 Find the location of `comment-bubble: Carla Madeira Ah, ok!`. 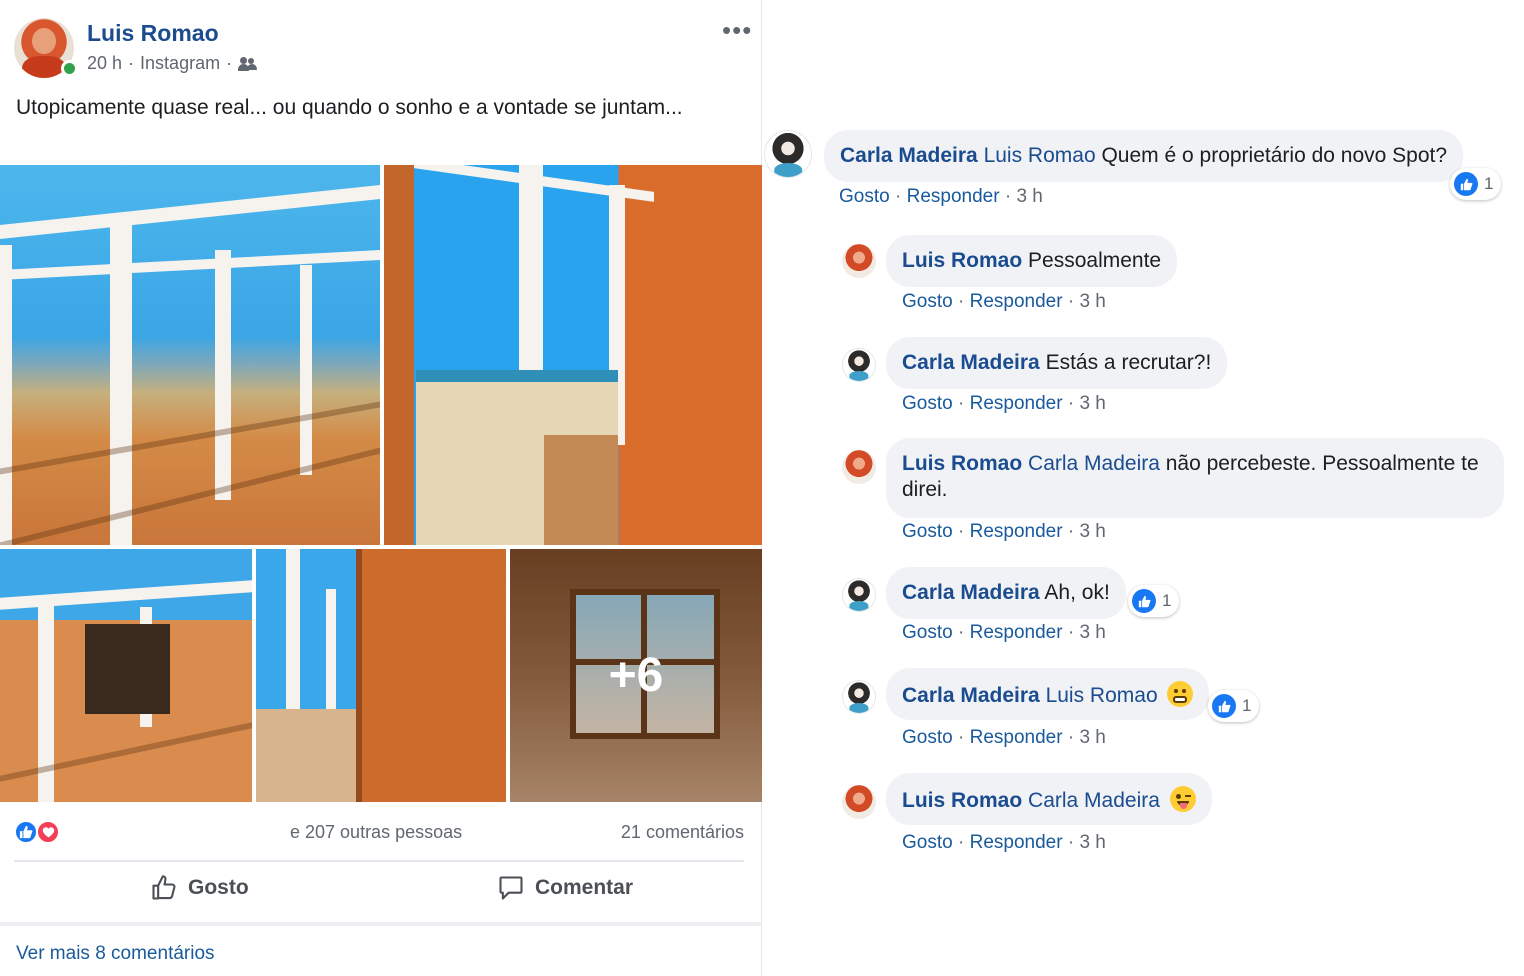

comment-bubble: Carla Madeira Ah, ok! is located at coordinates (1006, 593).